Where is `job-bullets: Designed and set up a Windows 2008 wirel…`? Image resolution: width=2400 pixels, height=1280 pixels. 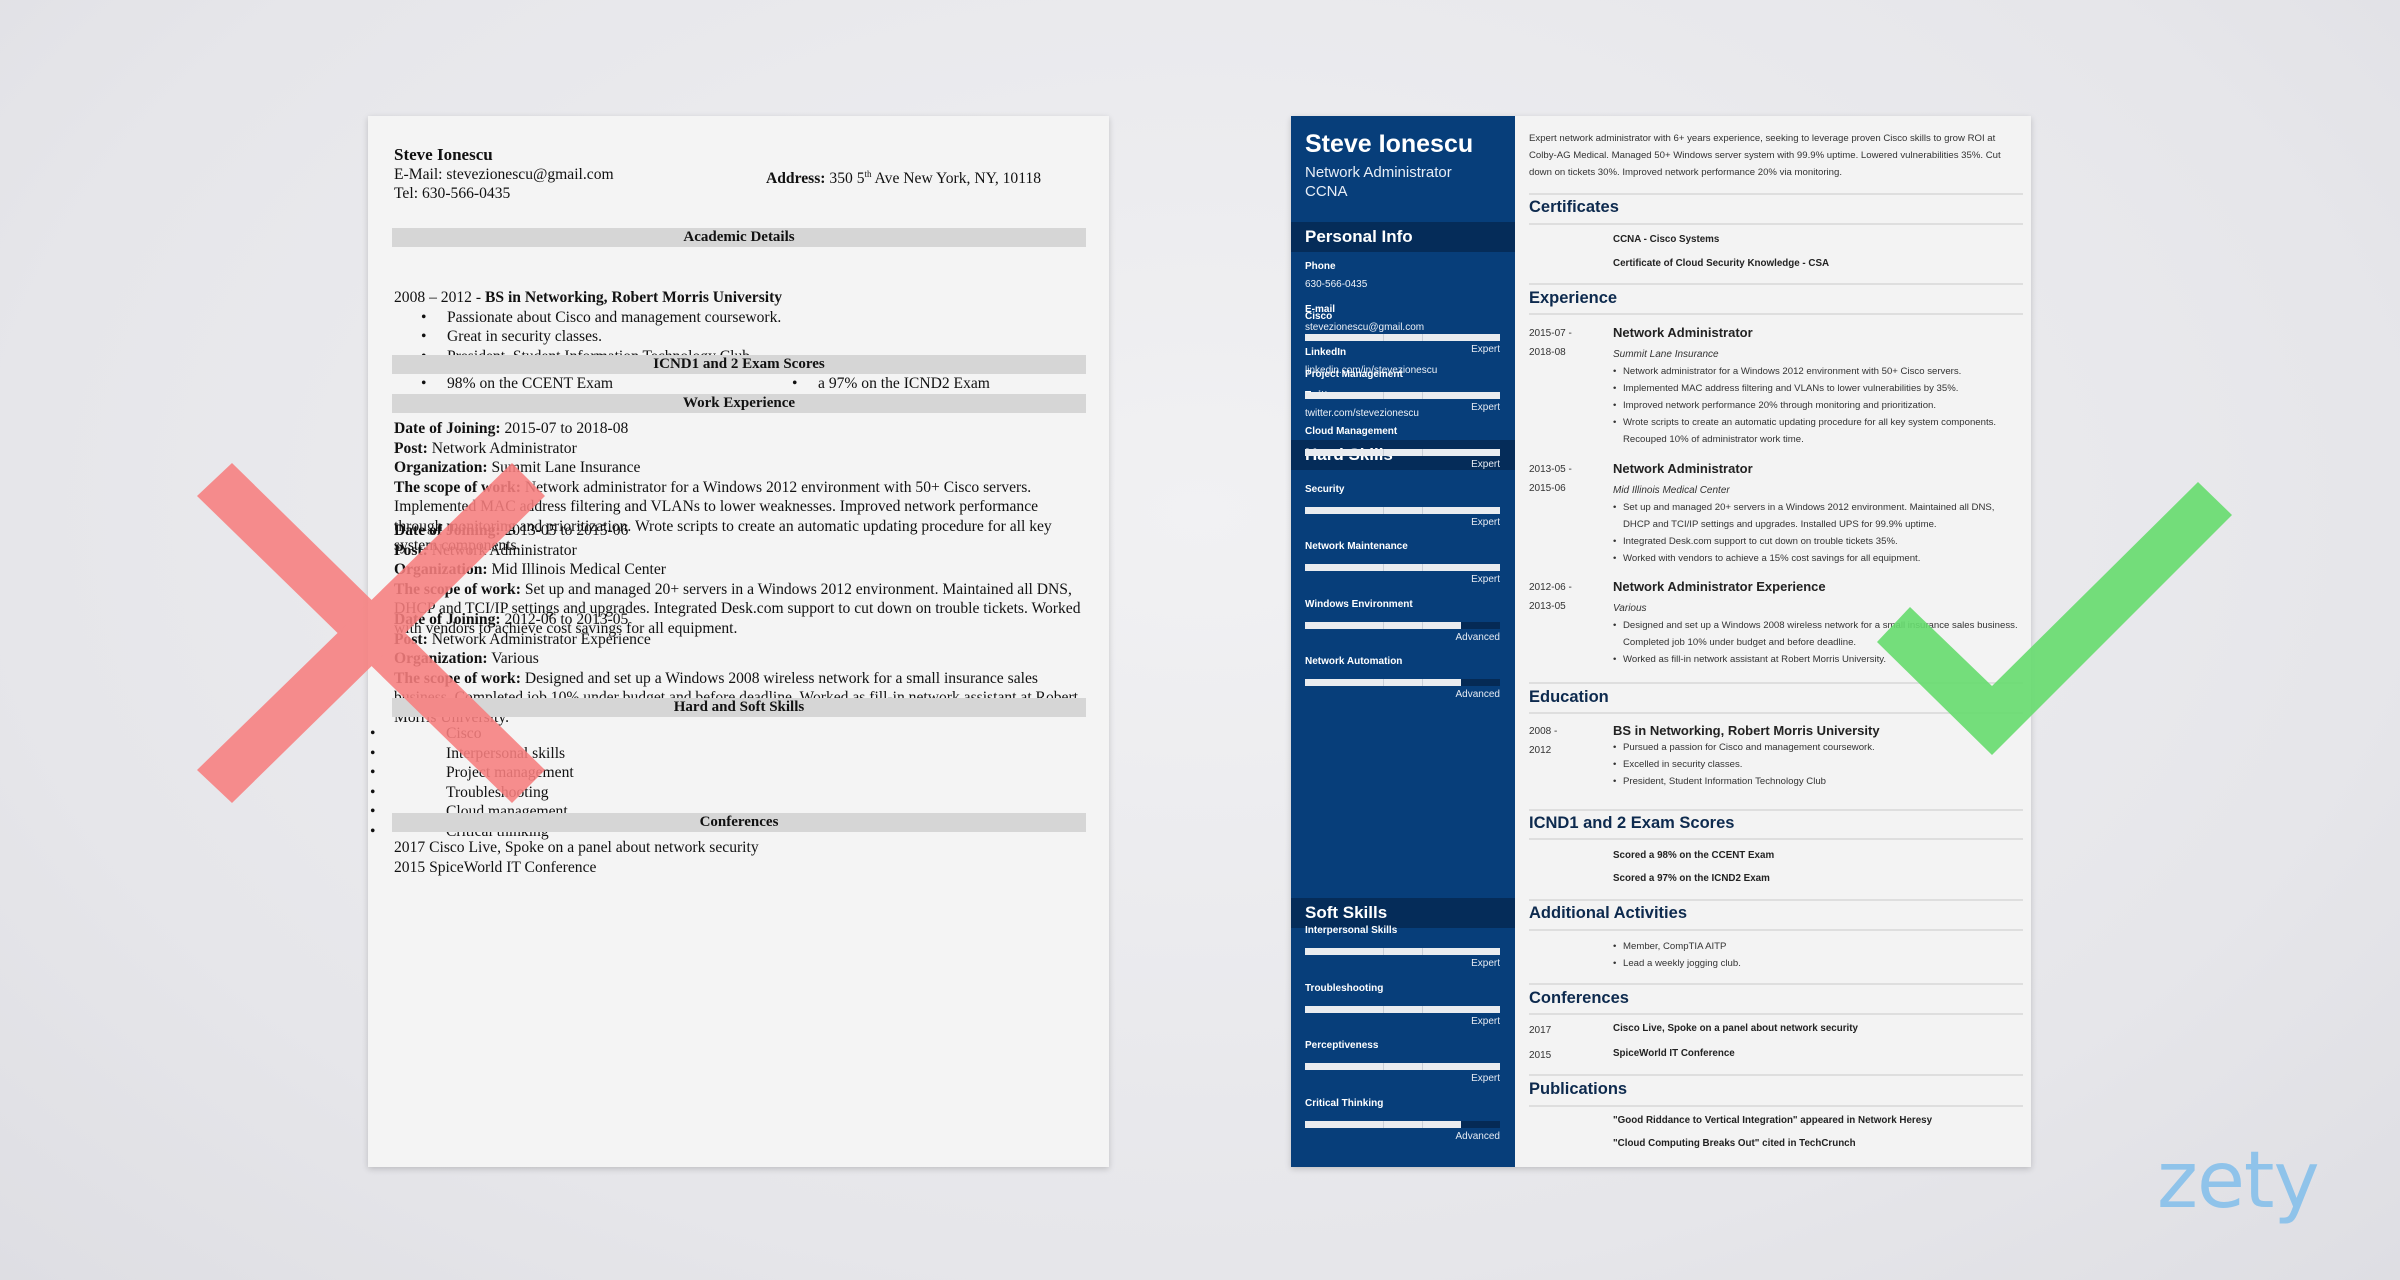
job-bullets: Designed and set up a Windows 2008 wirel… is located at coordinates (1818, 642).